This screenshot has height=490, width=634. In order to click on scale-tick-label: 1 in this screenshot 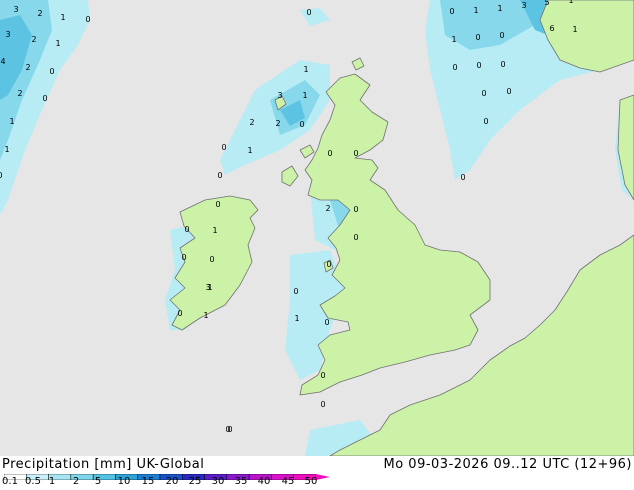, I will do `click(52, 481)`.